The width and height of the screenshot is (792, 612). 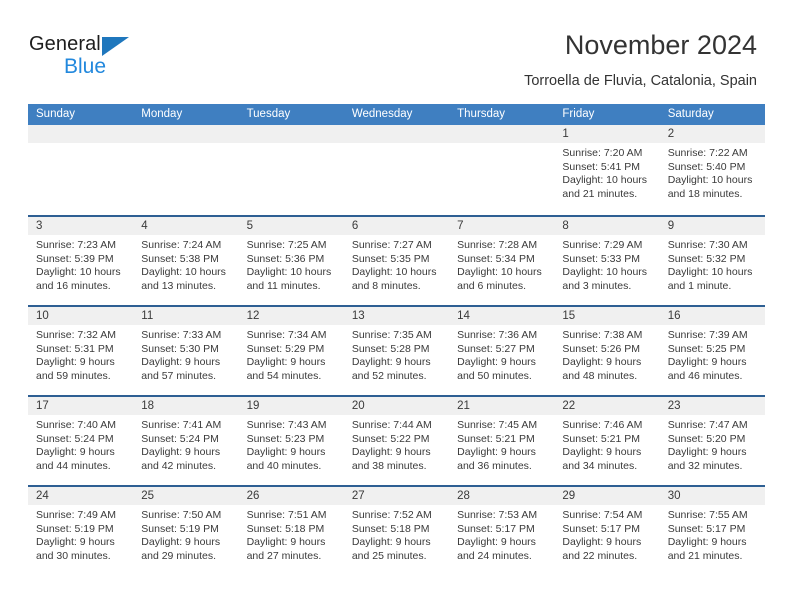 What do you see at coordinates (706, 258) in the screenshot?
I see `sunset-text: Sunset: 5:32 PM` at bounding box center [706, 258].